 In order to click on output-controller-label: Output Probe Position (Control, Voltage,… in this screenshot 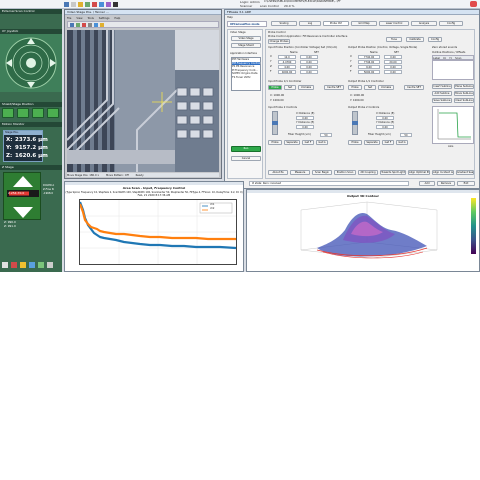, I will do `click(383, 47)`.